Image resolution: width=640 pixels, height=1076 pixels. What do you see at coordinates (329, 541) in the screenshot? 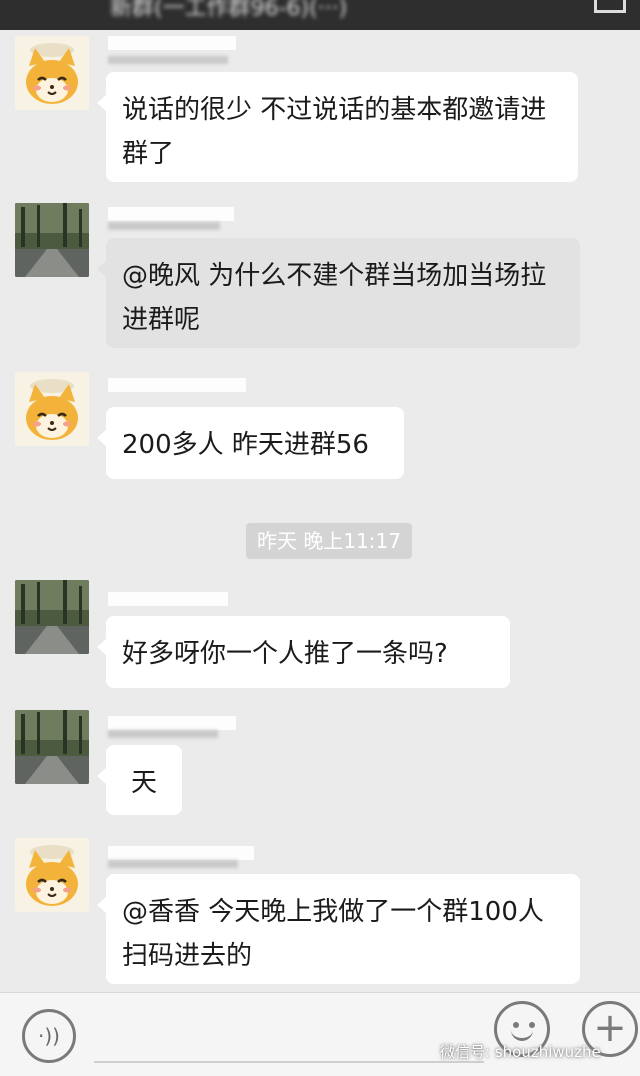
I see `timestamp: 昨天 晚上11:17` at bounding box center [329, 541].